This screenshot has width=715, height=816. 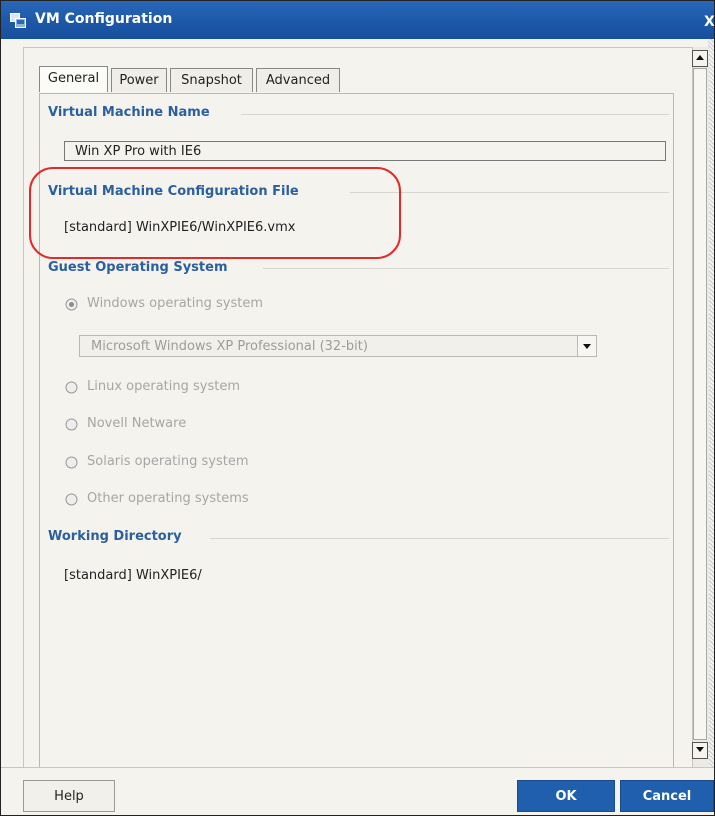 I want to click on arrow-down-icon, so click(x=700, y=749).